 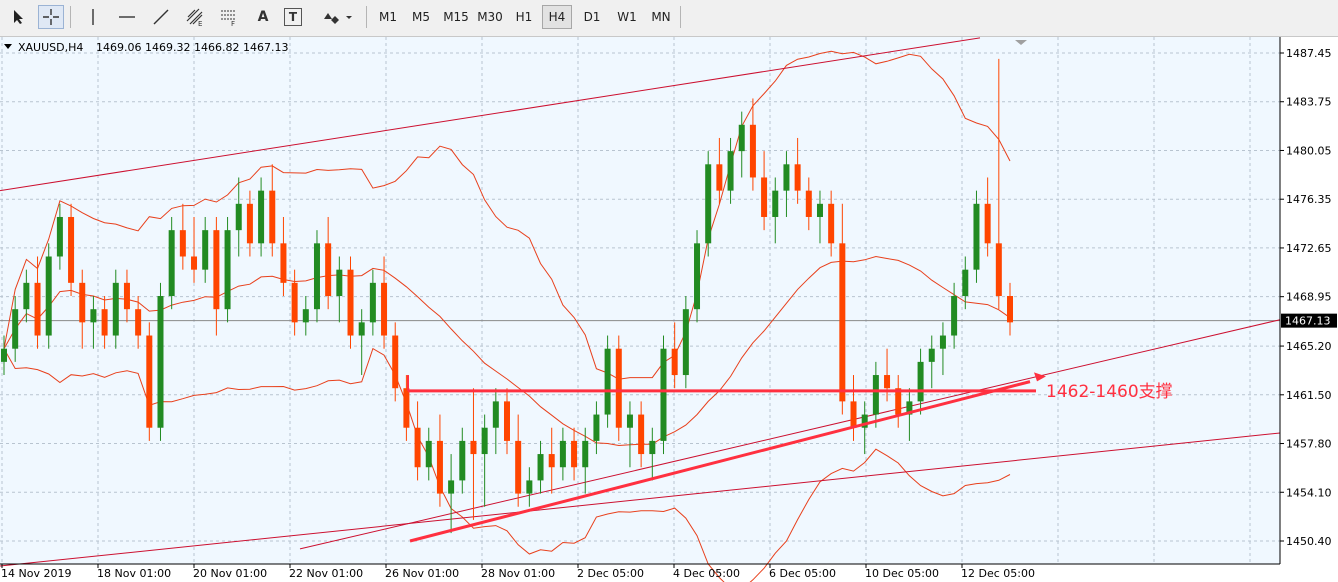 What do you see at coordinates (592, 17) in the screenshot?
I see `timeframe-d1: D1` at bounding box center [592, 17].